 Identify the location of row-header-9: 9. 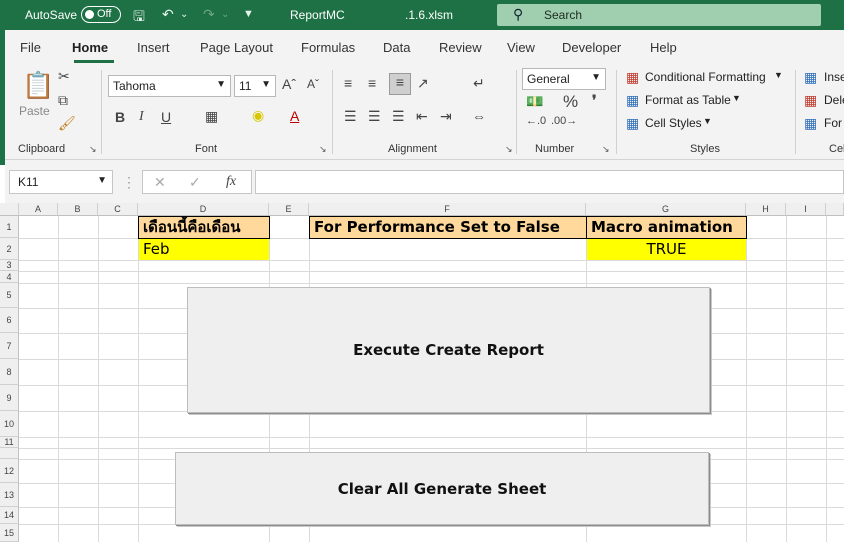
(9, 398).